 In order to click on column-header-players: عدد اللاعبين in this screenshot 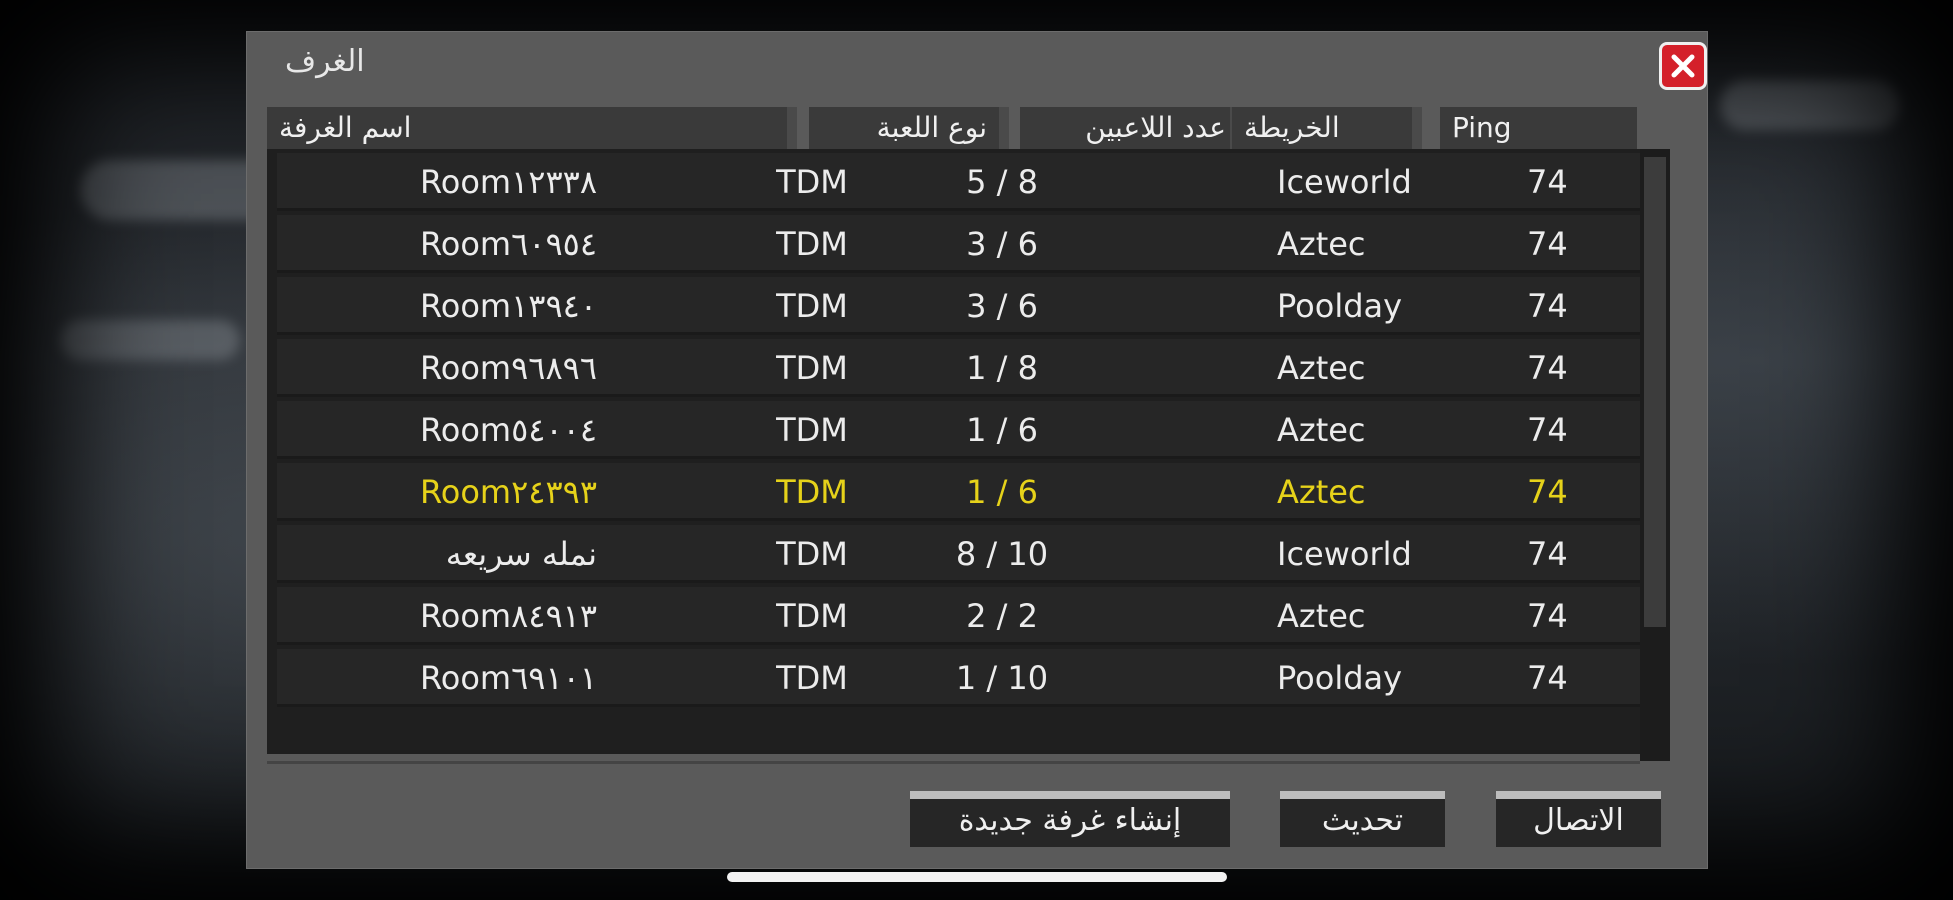, I will do `click(1130, 128)`.